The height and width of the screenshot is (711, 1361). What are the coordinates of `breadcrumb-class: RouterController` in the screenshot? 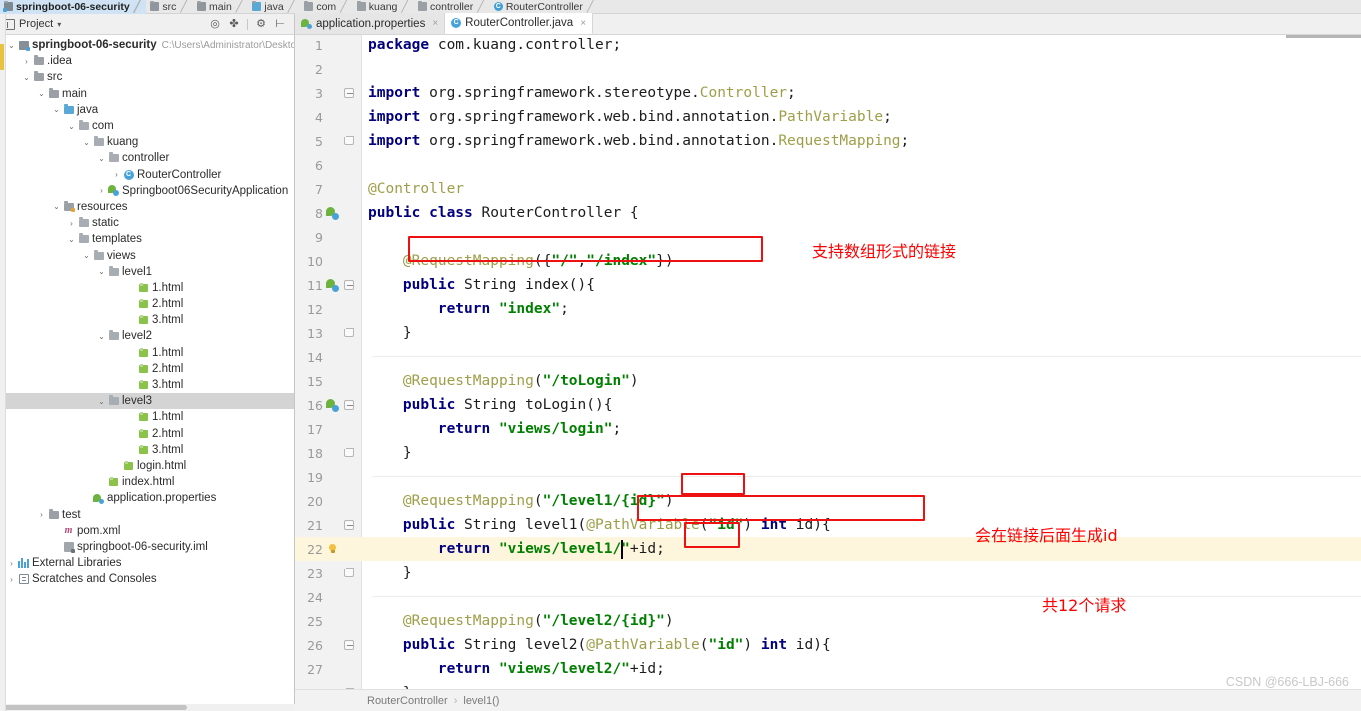 It's located at (407, 701).